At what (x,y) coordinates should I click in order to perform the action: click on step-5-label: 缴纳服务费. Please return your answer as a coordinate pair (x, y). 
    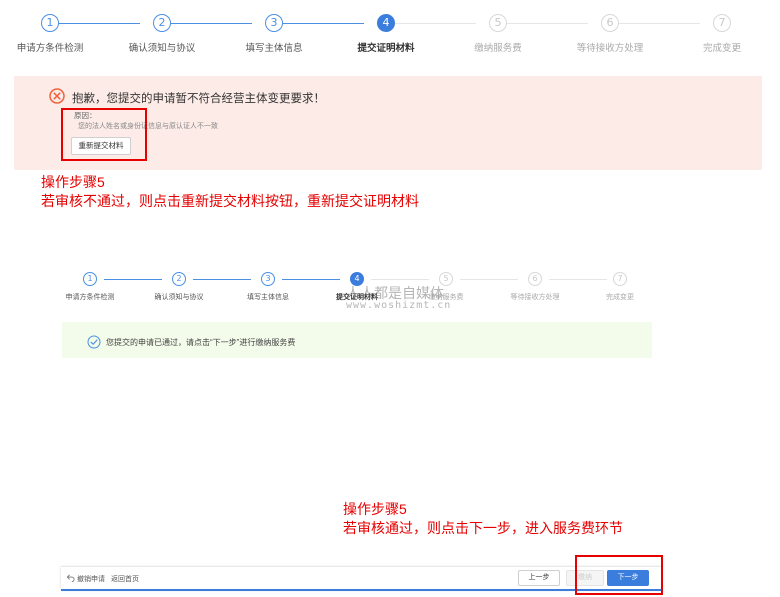
    Looking at the image, I should click on (498, 48).